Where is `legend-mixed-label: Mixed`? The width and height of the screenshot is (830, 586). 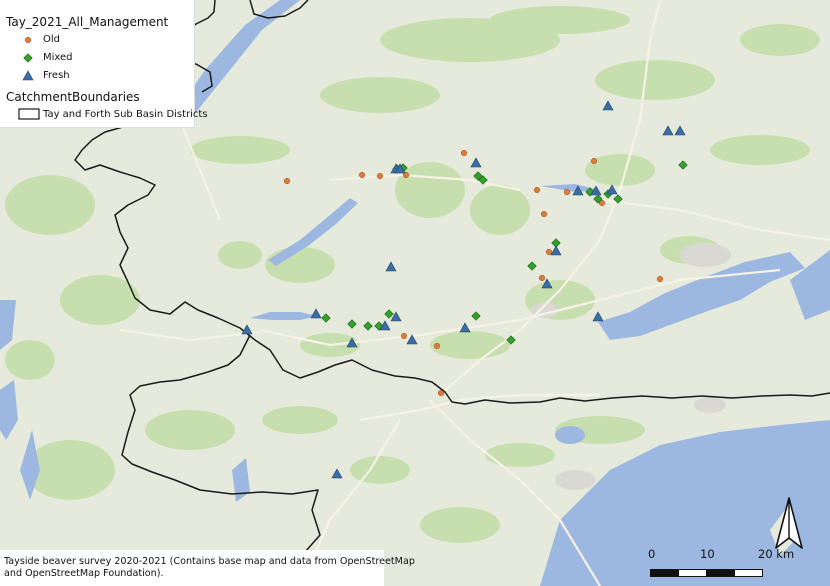
legend-mixed-label: Mixed is located at coordinates (58, 57).